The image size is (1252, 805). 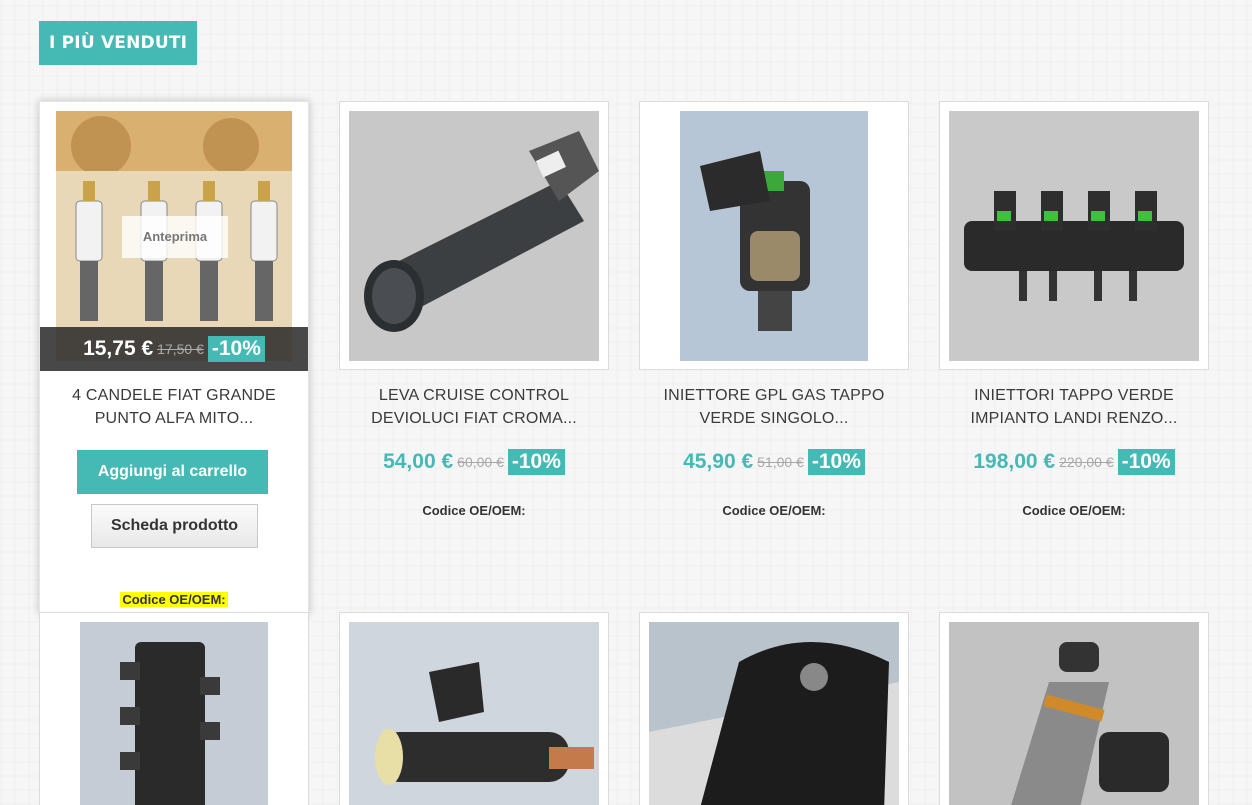 What do you see at coordinates (780, 462) in the screenshot?
I see `old-price: 51,00 €` at bounding box center [780, 462].